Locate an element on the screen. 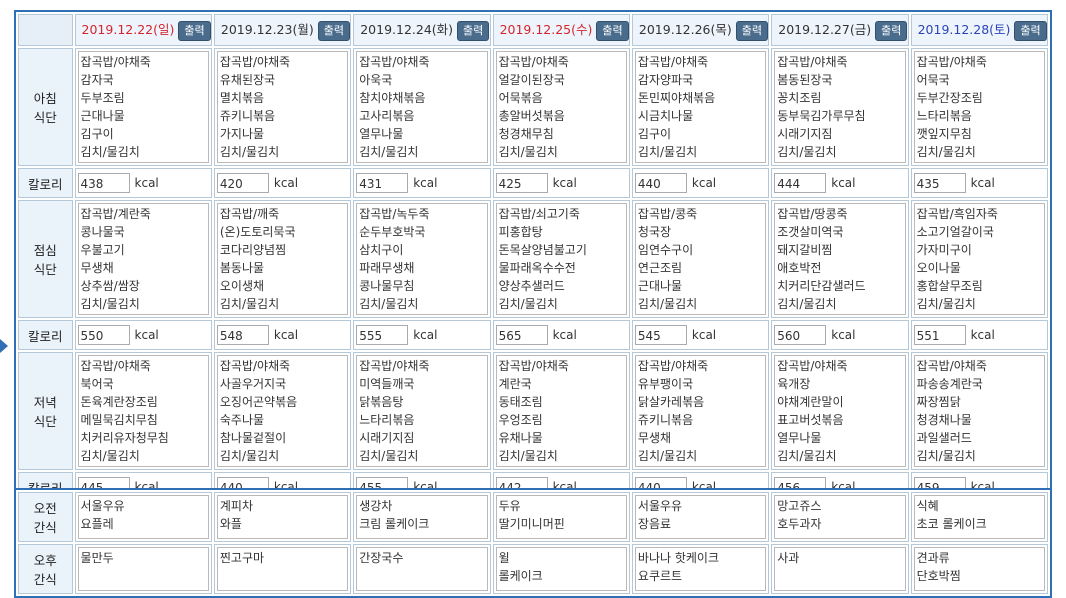 Image resolution: width=1066 pixels, height=598 pixels. snack-item: 물만두 is located at coordinates (97, 558).